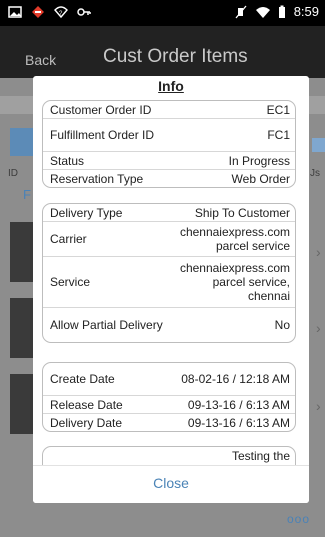 The height and width of the screenshot is (537, 325). I want to click on info-row: Delivery Date 09-13-16 / 6:13 AM, so click(169, 422).